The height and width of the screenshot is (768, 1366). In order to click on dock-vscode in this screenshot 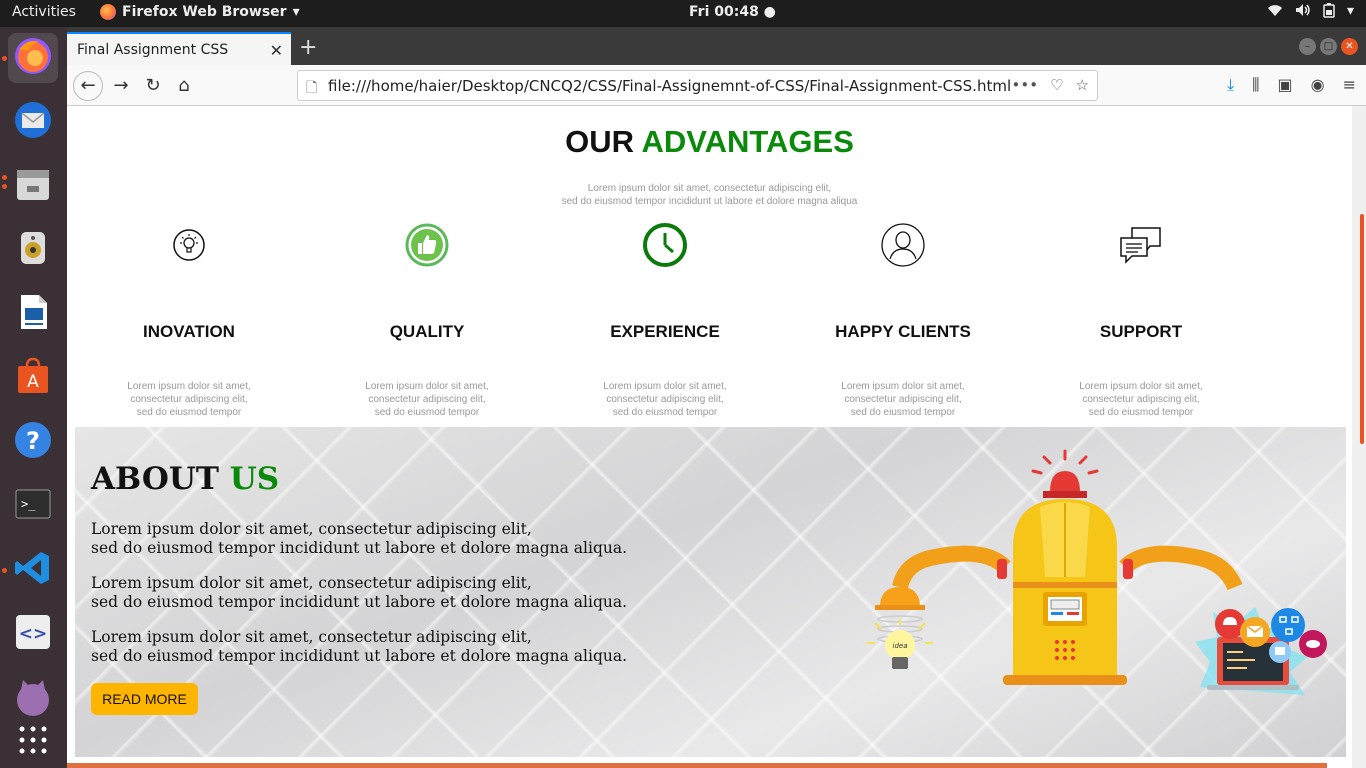, I will do `click(33, 570)`.